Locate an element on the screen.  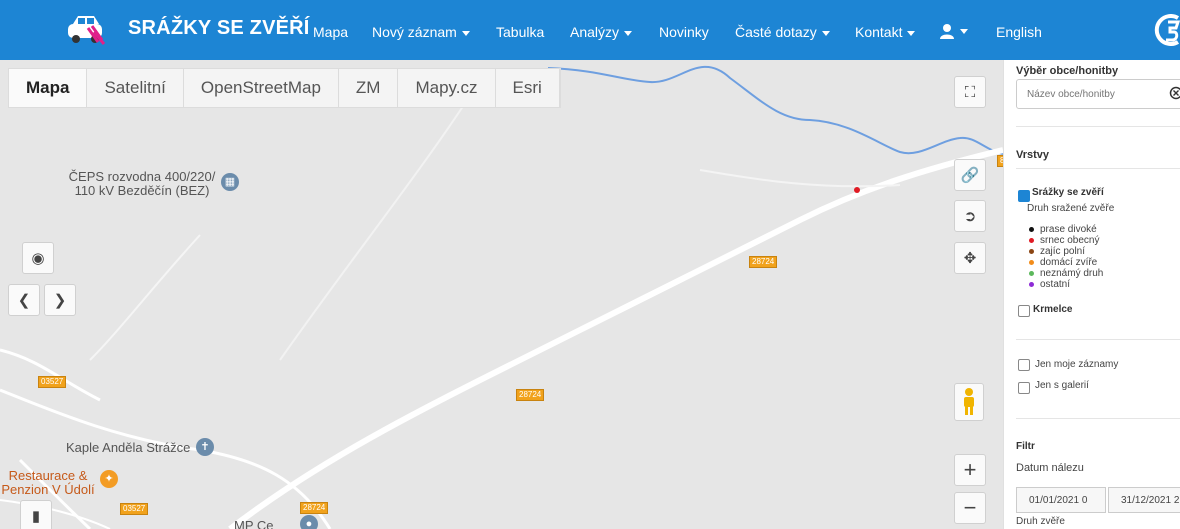
zoom-in-button: + is located at coordinates (970, 470).